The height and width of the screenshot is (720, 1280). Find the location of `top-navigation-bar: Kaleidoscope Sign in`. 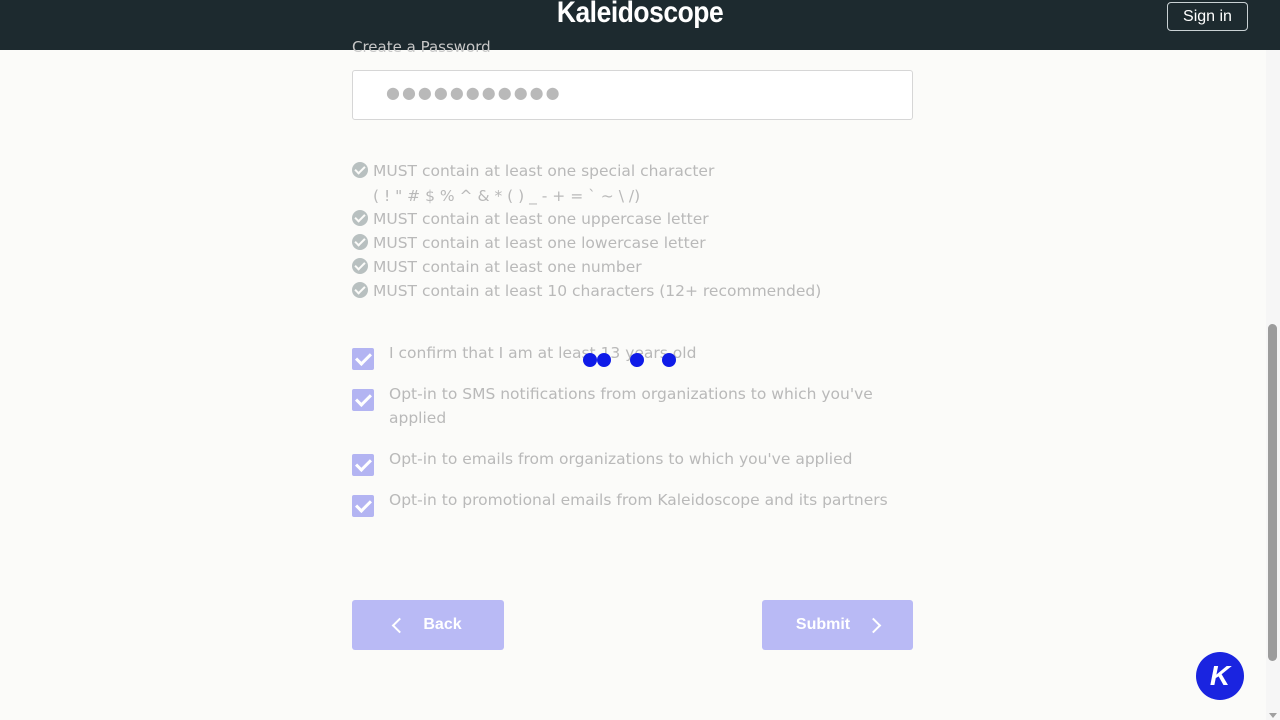

top-navigation-bar: Kaleidoscope Sign in is located at coordinates (640, 25).